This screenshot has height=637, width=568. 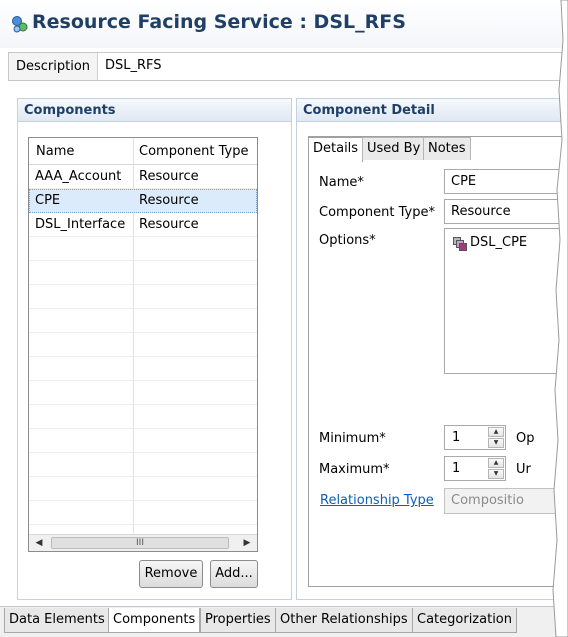 I want to click on tab-details: Details, so click(x=336, y=149).